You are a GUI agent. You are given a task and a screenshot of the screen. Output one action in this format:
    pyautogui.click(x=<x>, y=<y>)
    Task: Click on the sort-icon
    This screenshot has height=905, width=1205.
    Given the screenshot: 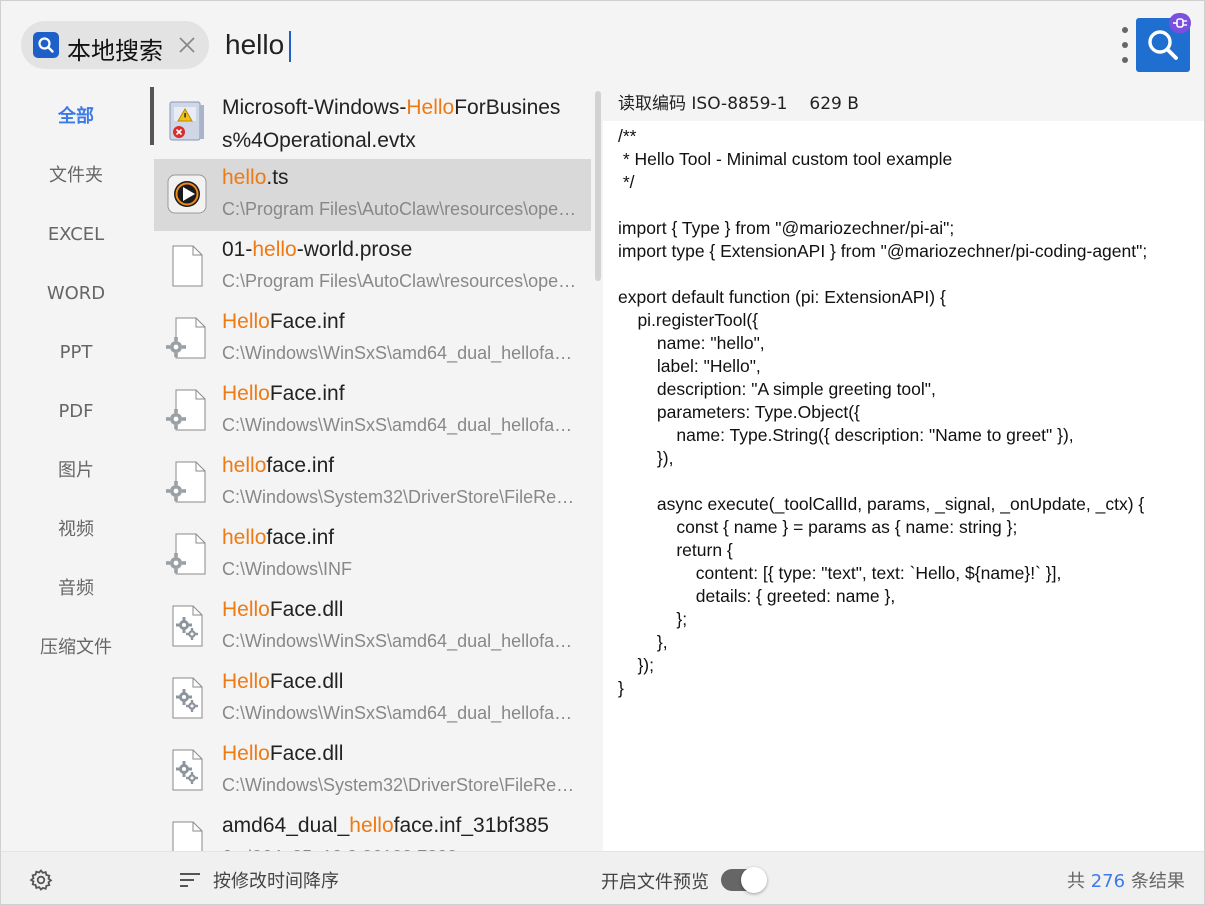 What is the action you would take?
    pyautogui.click(x=190, y=880)
    